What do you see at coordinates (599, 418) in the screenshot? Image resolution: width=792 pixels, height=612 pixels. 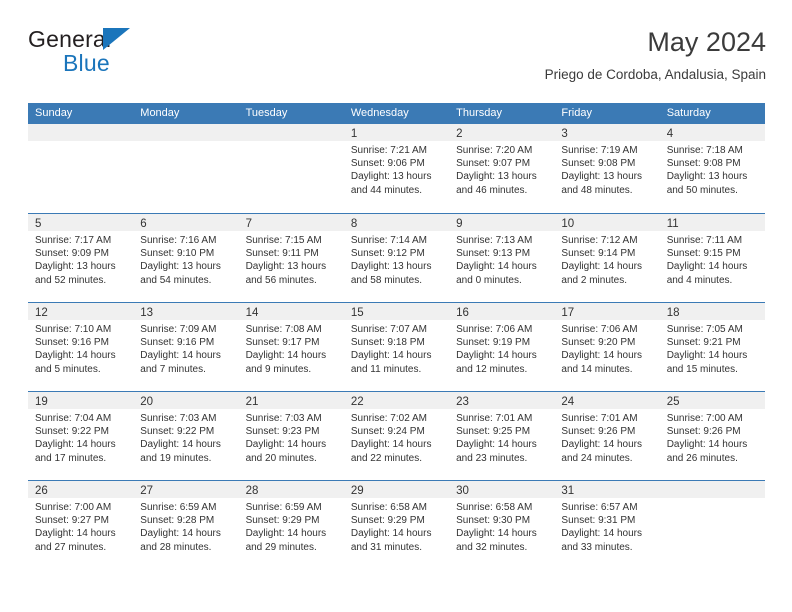 I see `sunrise-text: Sunrise: 7:01 AM` at bounding box center [599, 418].